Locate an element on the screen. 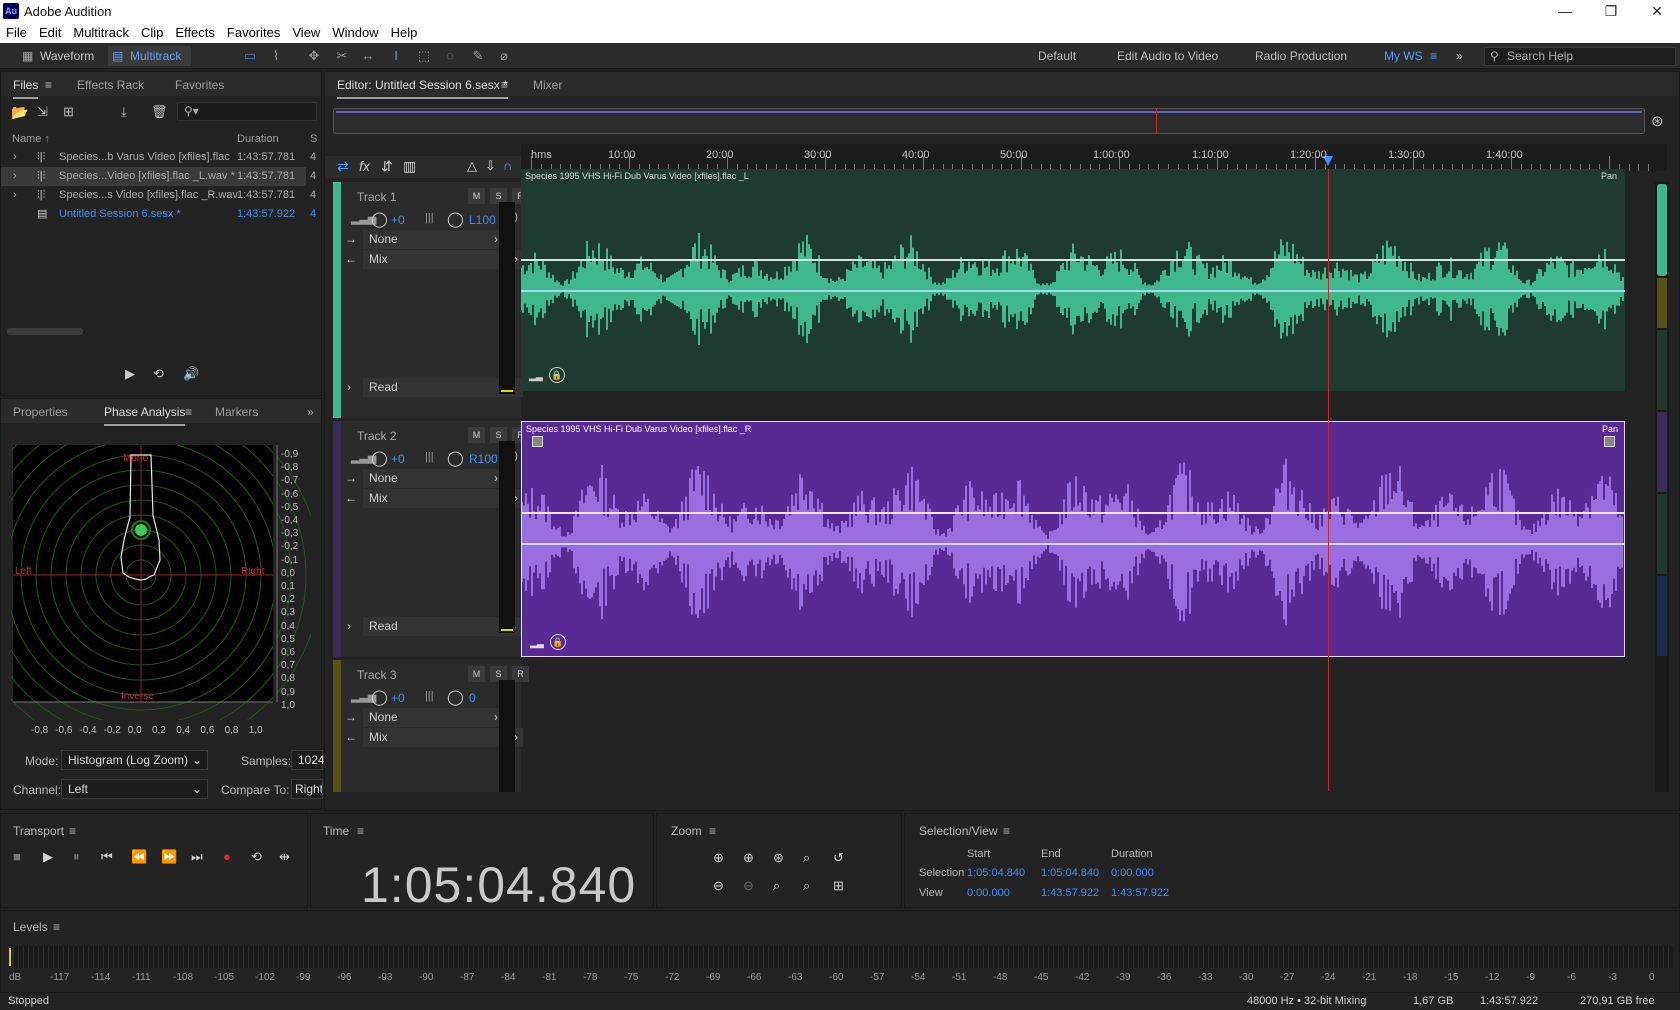 The height and width of the screenshot is (1010, 1680). files-panel-menu-icon: ≡ is located at coordinates (48, 85).